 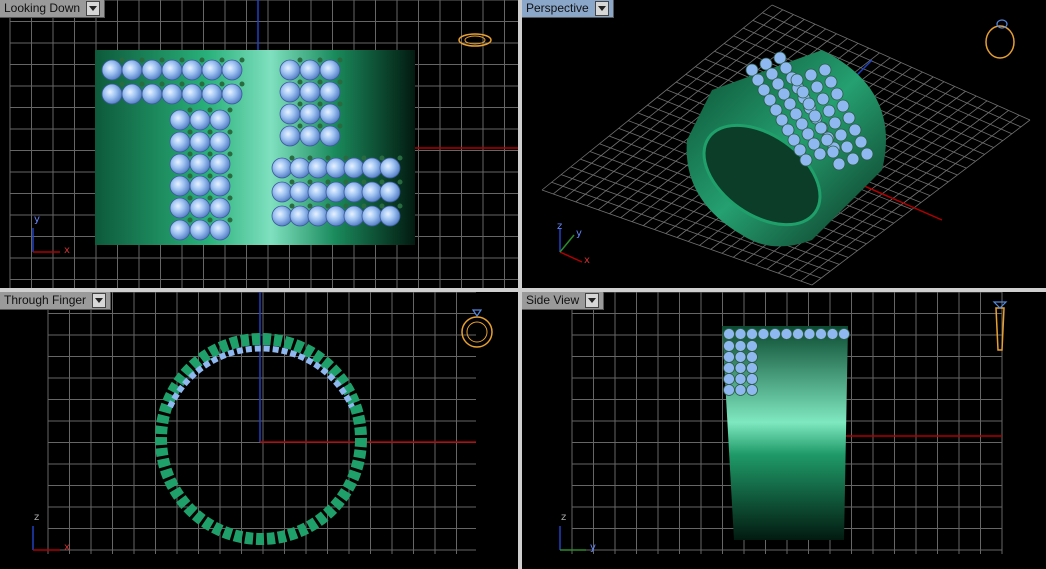 What do you see at coordinates (520, 284) in the screenshot?
I see `viewport-divider-vertical` at bounding box center [520, 284].